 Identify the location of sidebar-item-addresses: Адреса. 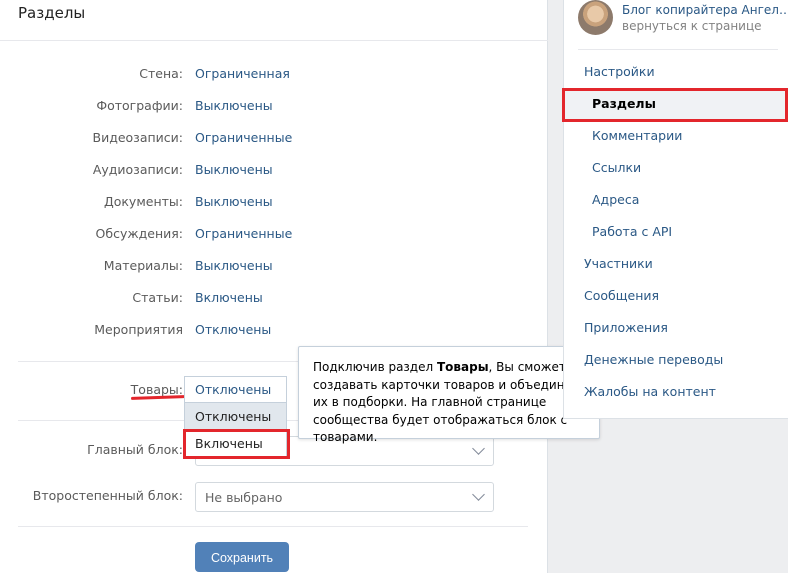
(676, 201).